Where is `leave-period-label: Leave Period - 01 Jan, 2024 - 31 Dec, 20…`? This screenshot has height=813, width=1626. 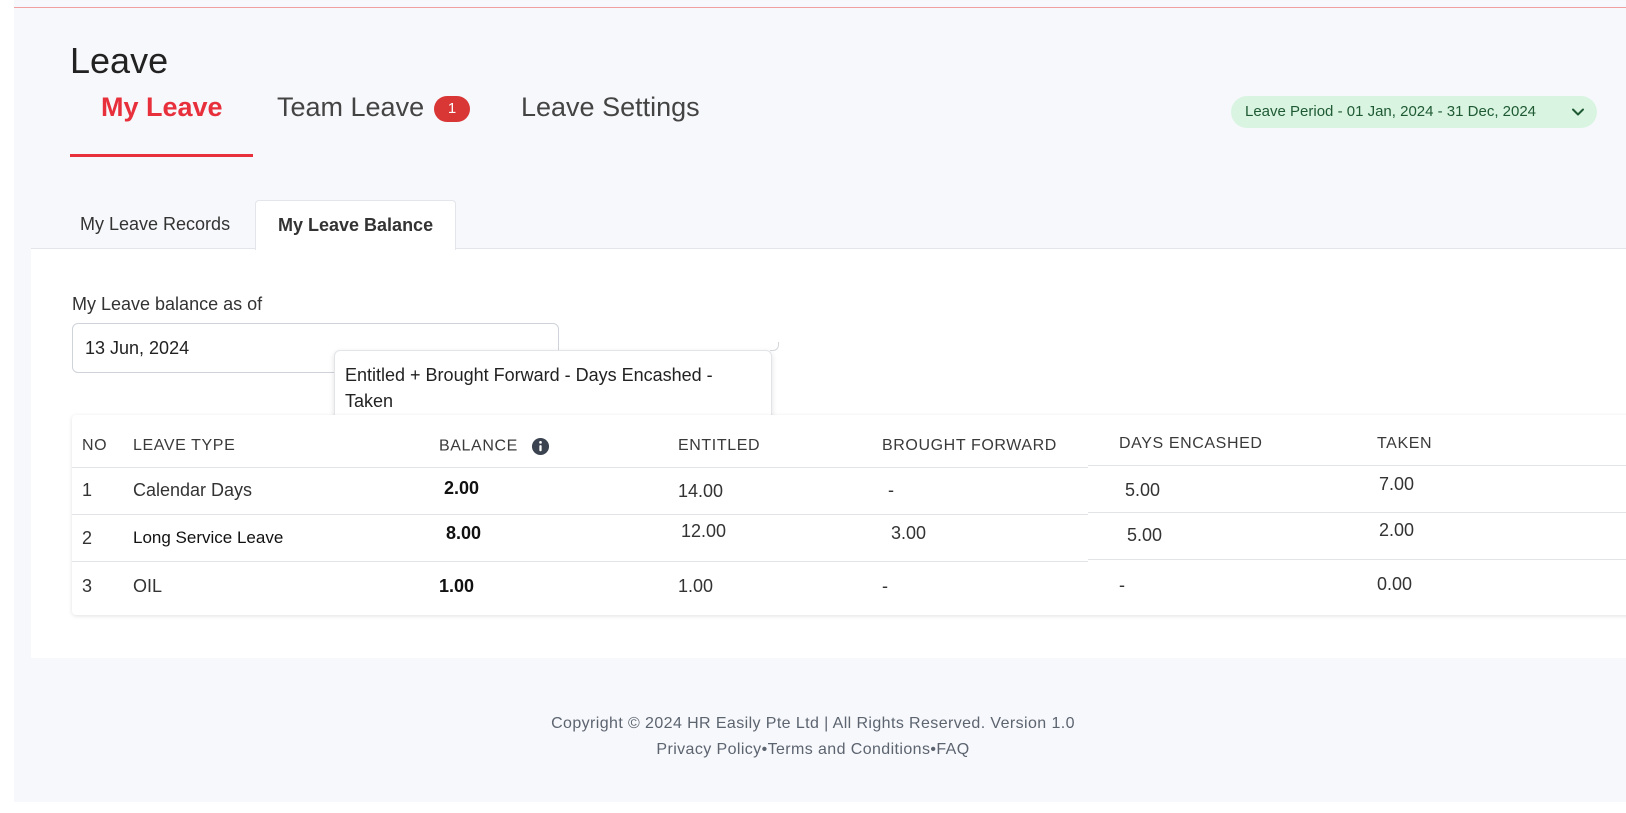 leave-period-label: Leave Period - 01 Jan, 2024 - 31 Dec, 20… is located at coordinates (1391, 111).